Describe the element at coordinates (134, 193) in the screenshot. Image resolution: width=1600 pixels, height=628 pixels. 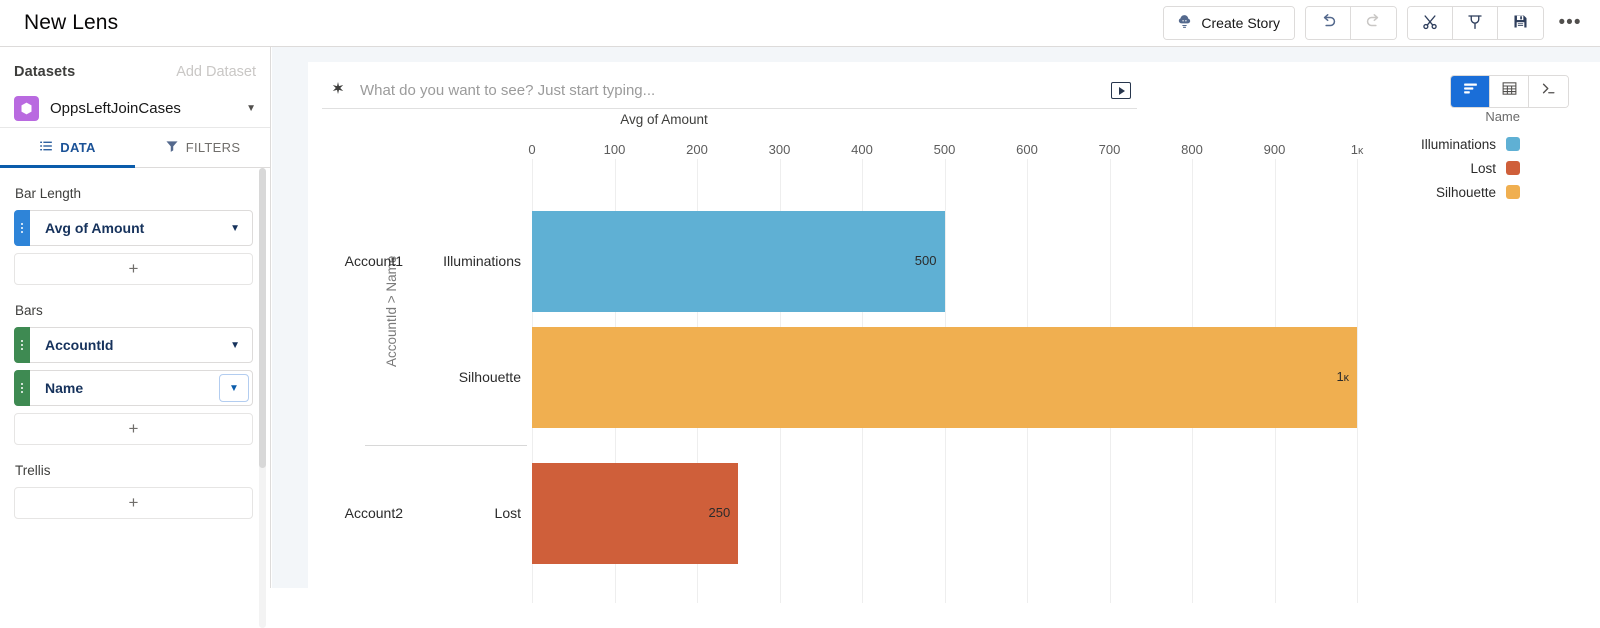
I see `section-label-bar-length: Bar Length` at that location.